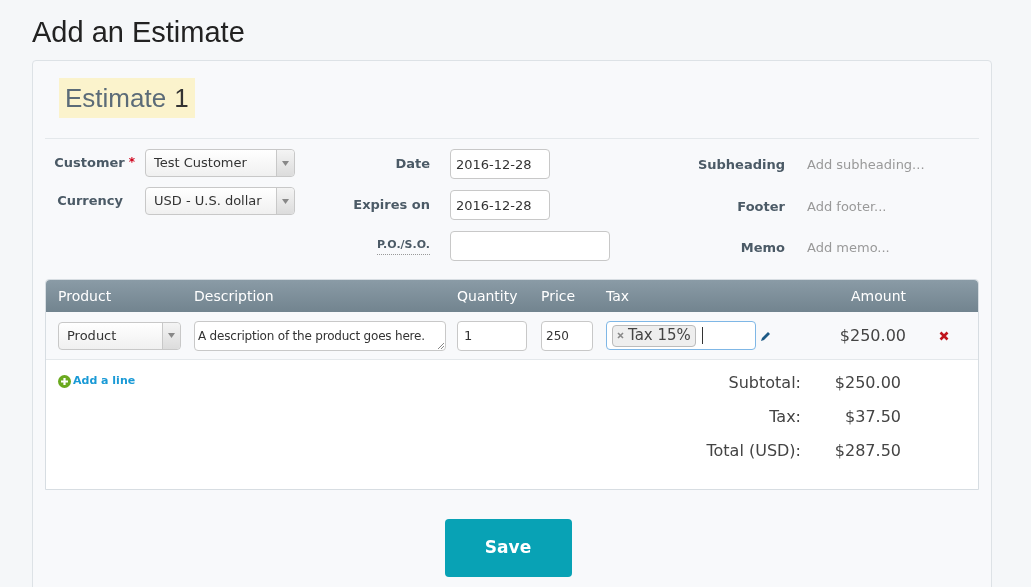 The height and width of the screenshot is (587, 1031). I want to click on tax-field: Tax 15%, so click(681, 335).